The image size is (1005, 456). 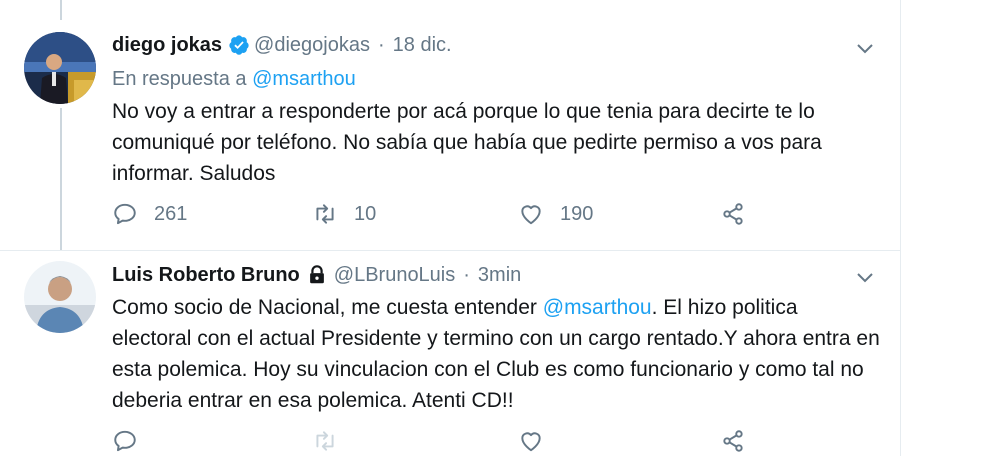 What do you see at coordinates (394, 275) in the screenshot?
I see `author-handle: @LBrunoLuis` at bounding box center [394, 275].